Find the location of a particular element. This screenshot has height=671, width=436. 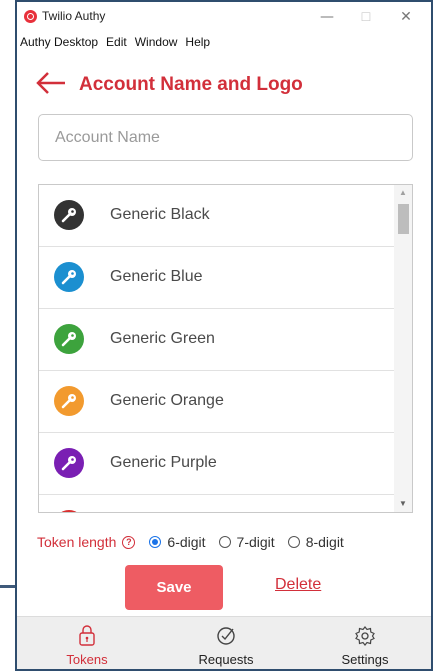

radio-label: 6-digit is located at coordinates (186, 542).